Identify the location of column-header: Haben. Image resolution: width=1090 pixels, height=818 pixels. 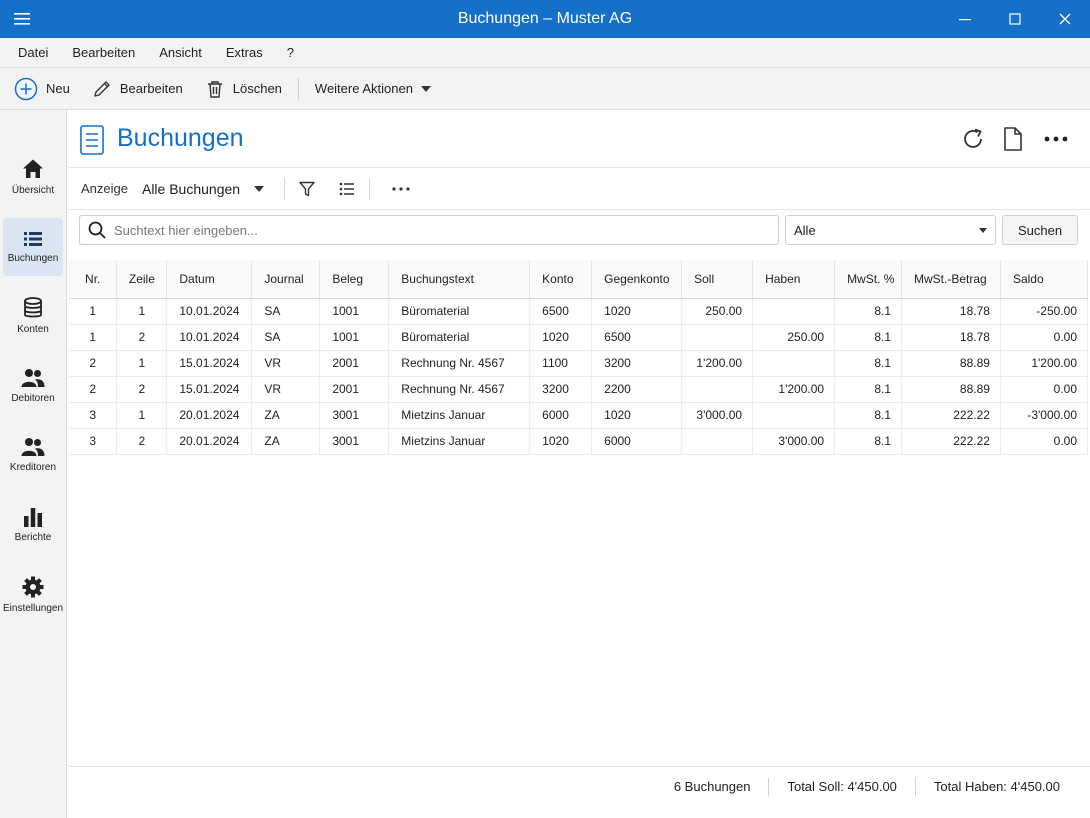
(794, 279).